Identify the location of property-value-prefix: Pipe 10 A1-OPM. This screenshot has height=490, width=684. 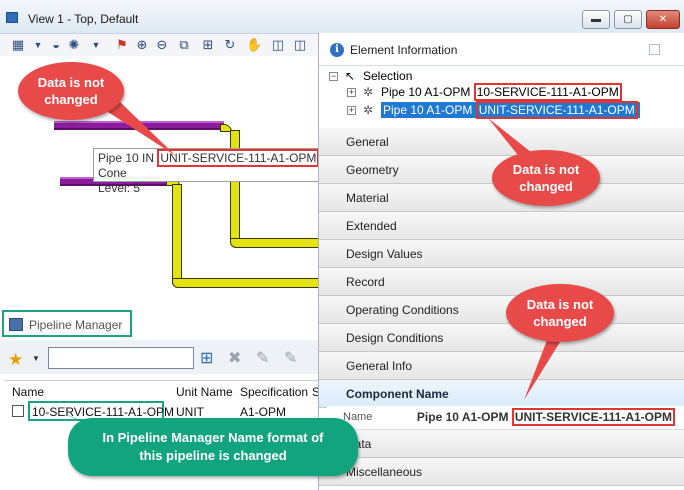
(464, 417).